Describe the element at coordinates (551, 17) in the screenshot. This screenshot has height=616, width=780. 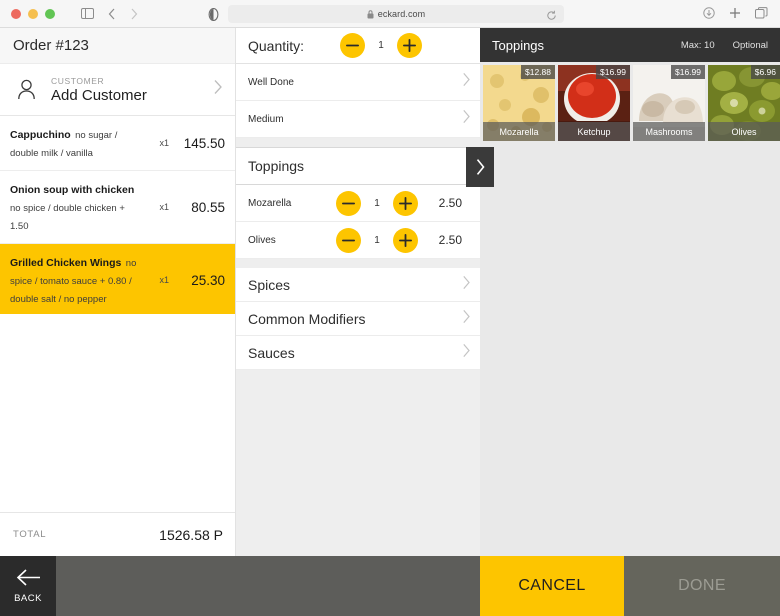
I see `reload-icon` at that location.